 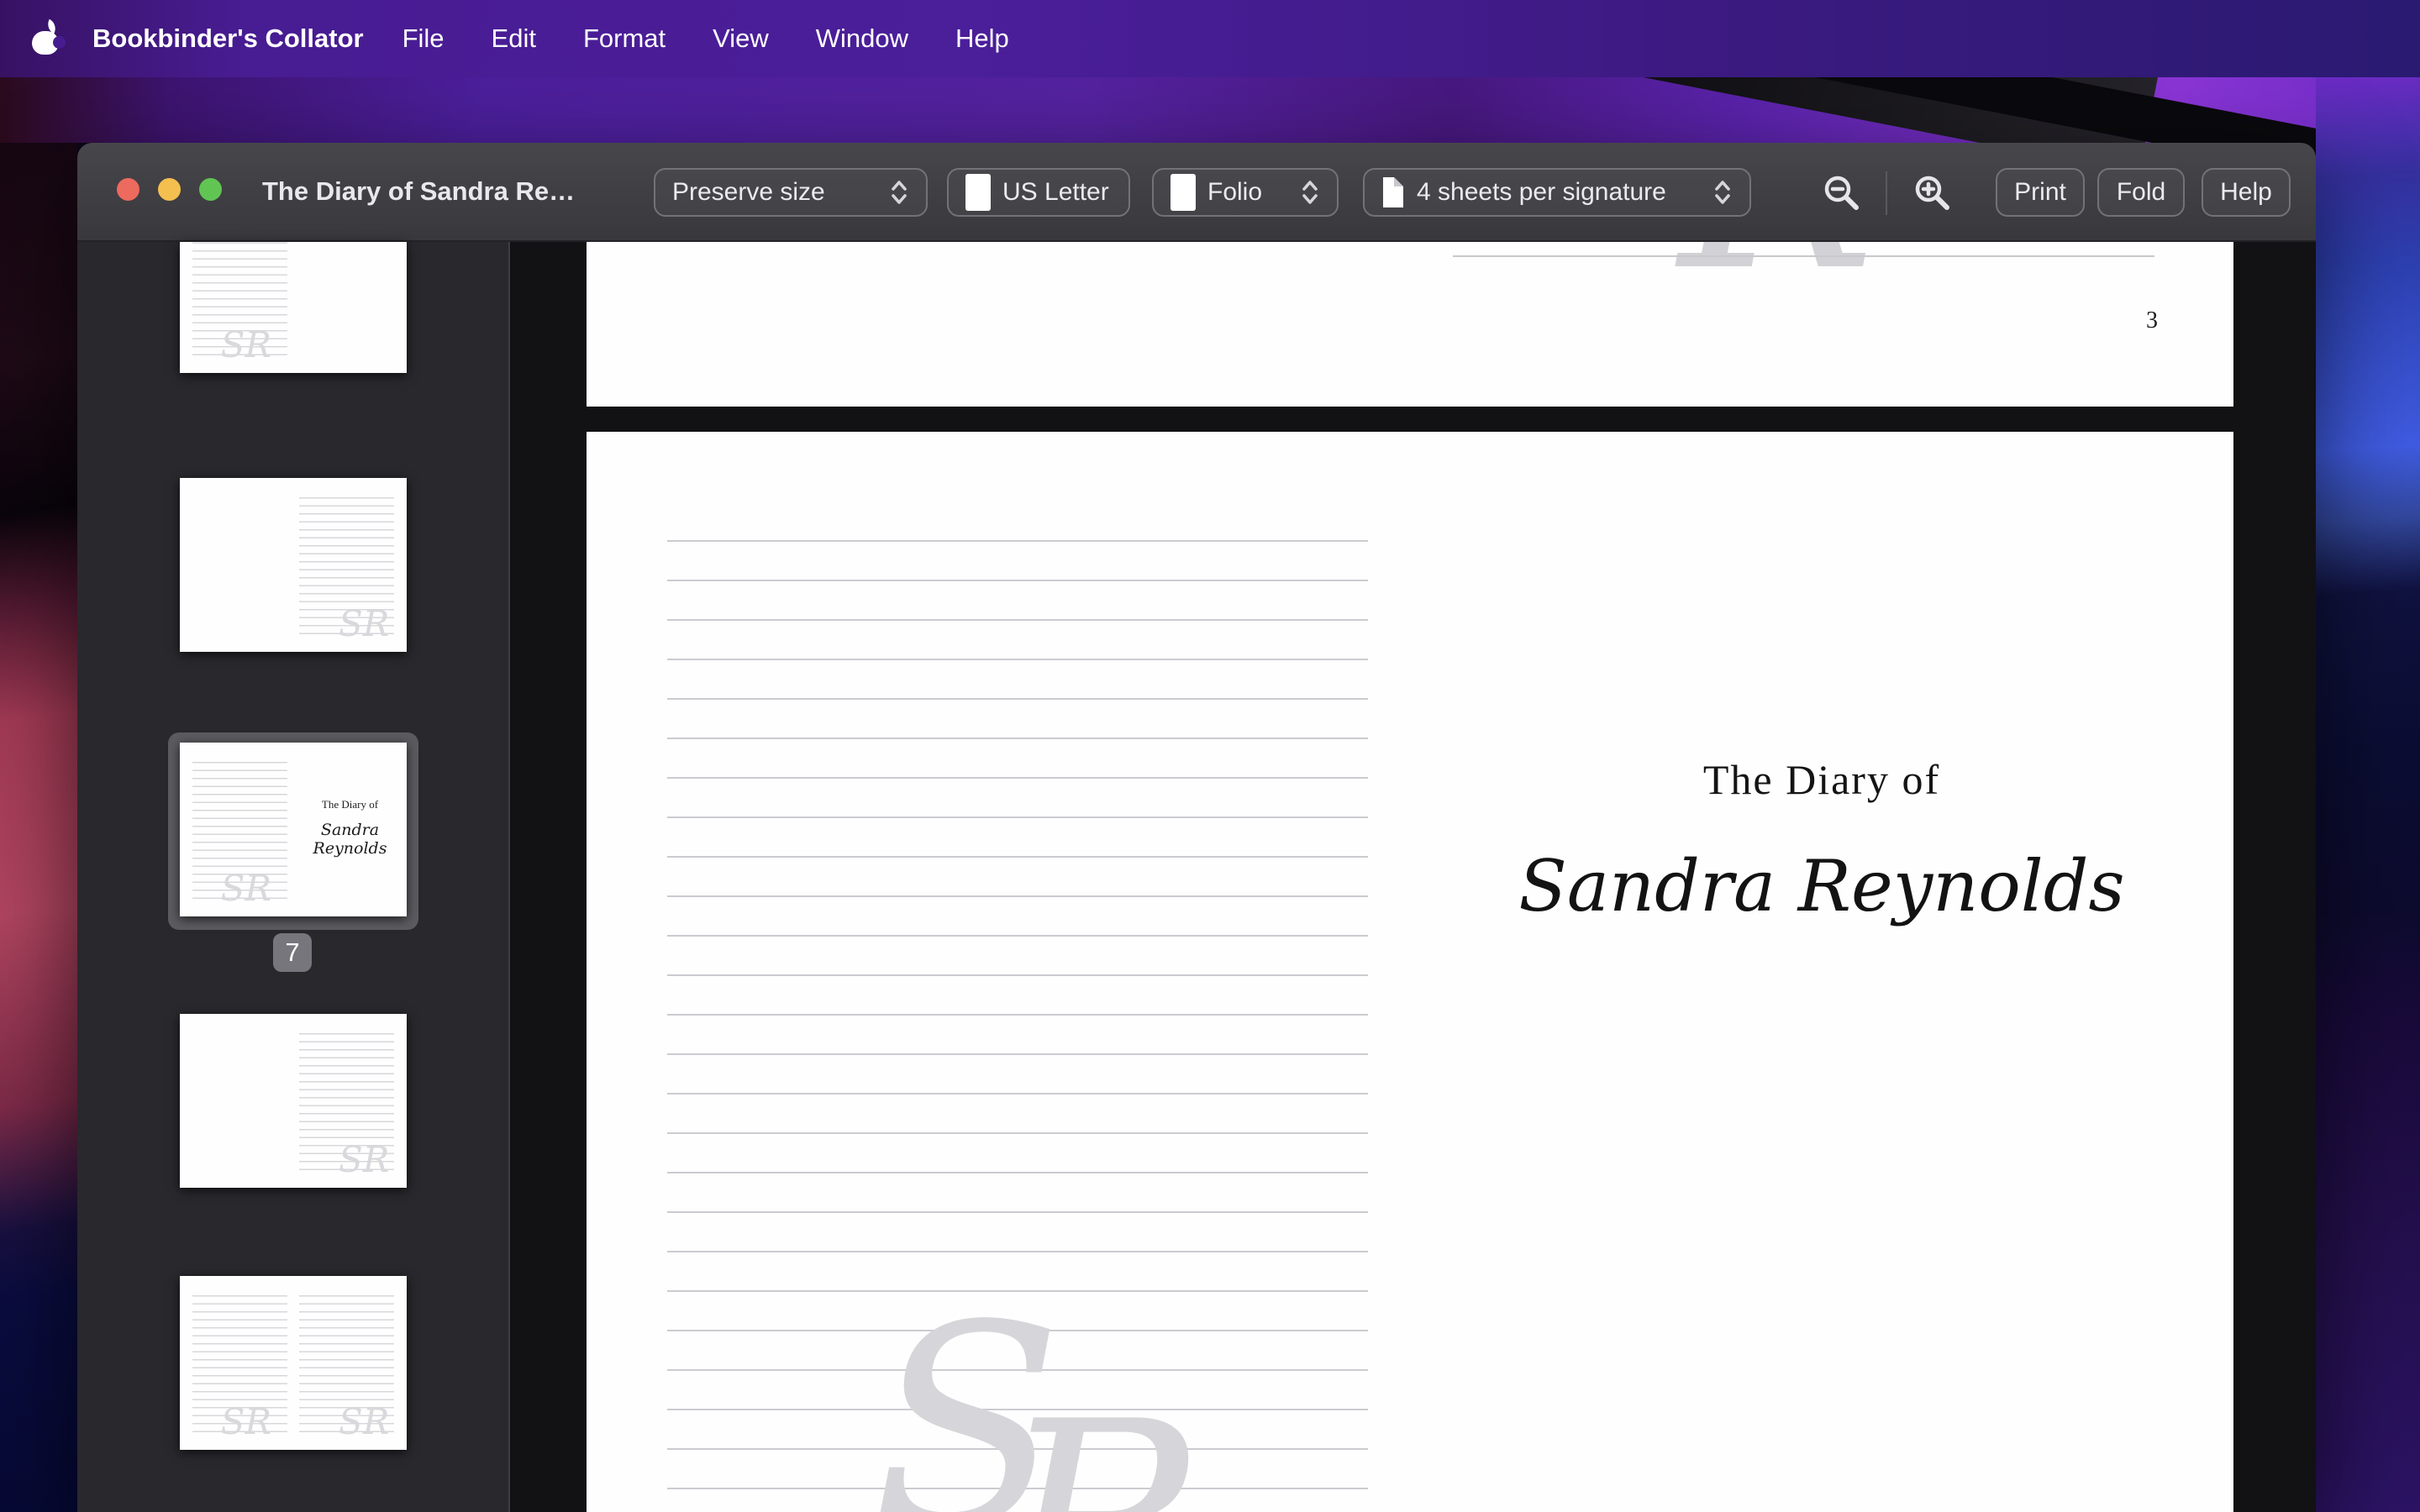 I want to click on page-thumbnail-5: SR, so click(x=293, y=307).